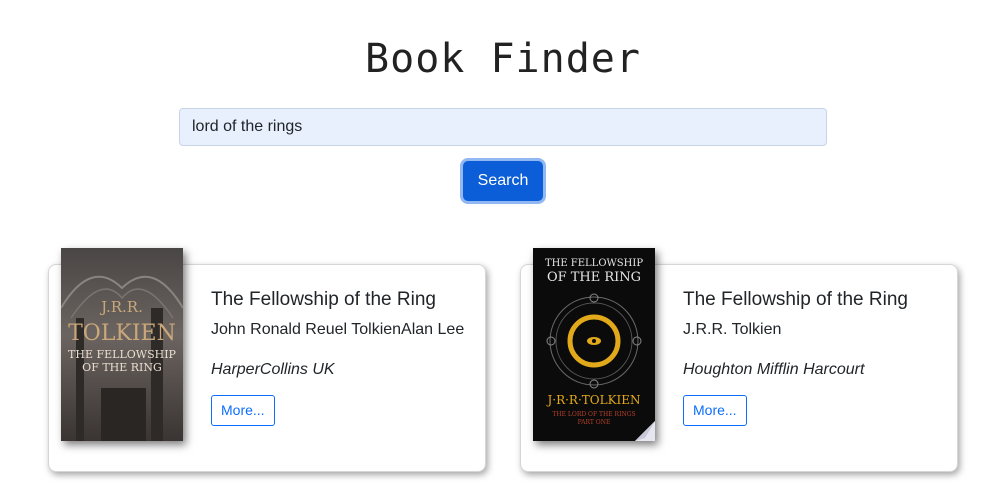  Describe the element at coordinates (592, 400) in the screenshot. I see `cover-author: J·R·R·TOLKIEN` at that location.